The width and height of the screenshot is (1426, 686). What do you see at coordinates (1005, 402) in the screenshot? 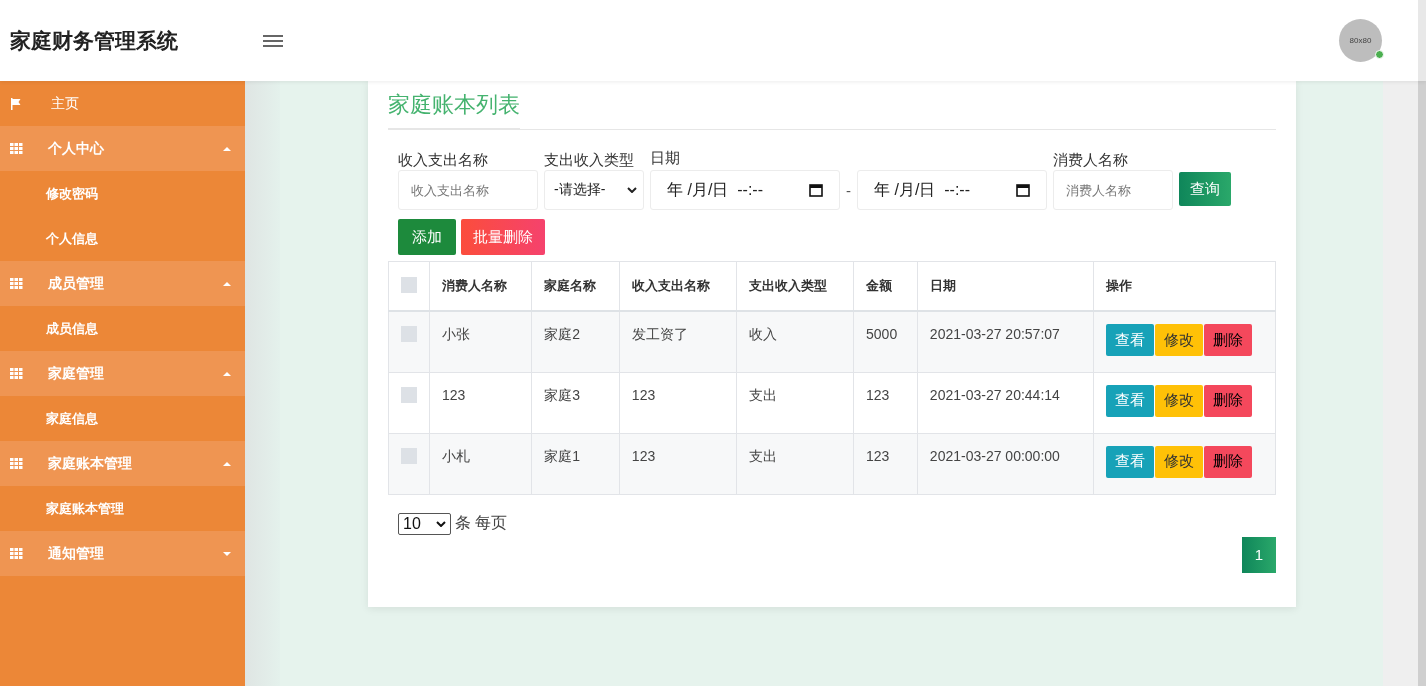
I see `table-cell: 2021-03-27 20:44:14` at bounding box center [1005, 402].